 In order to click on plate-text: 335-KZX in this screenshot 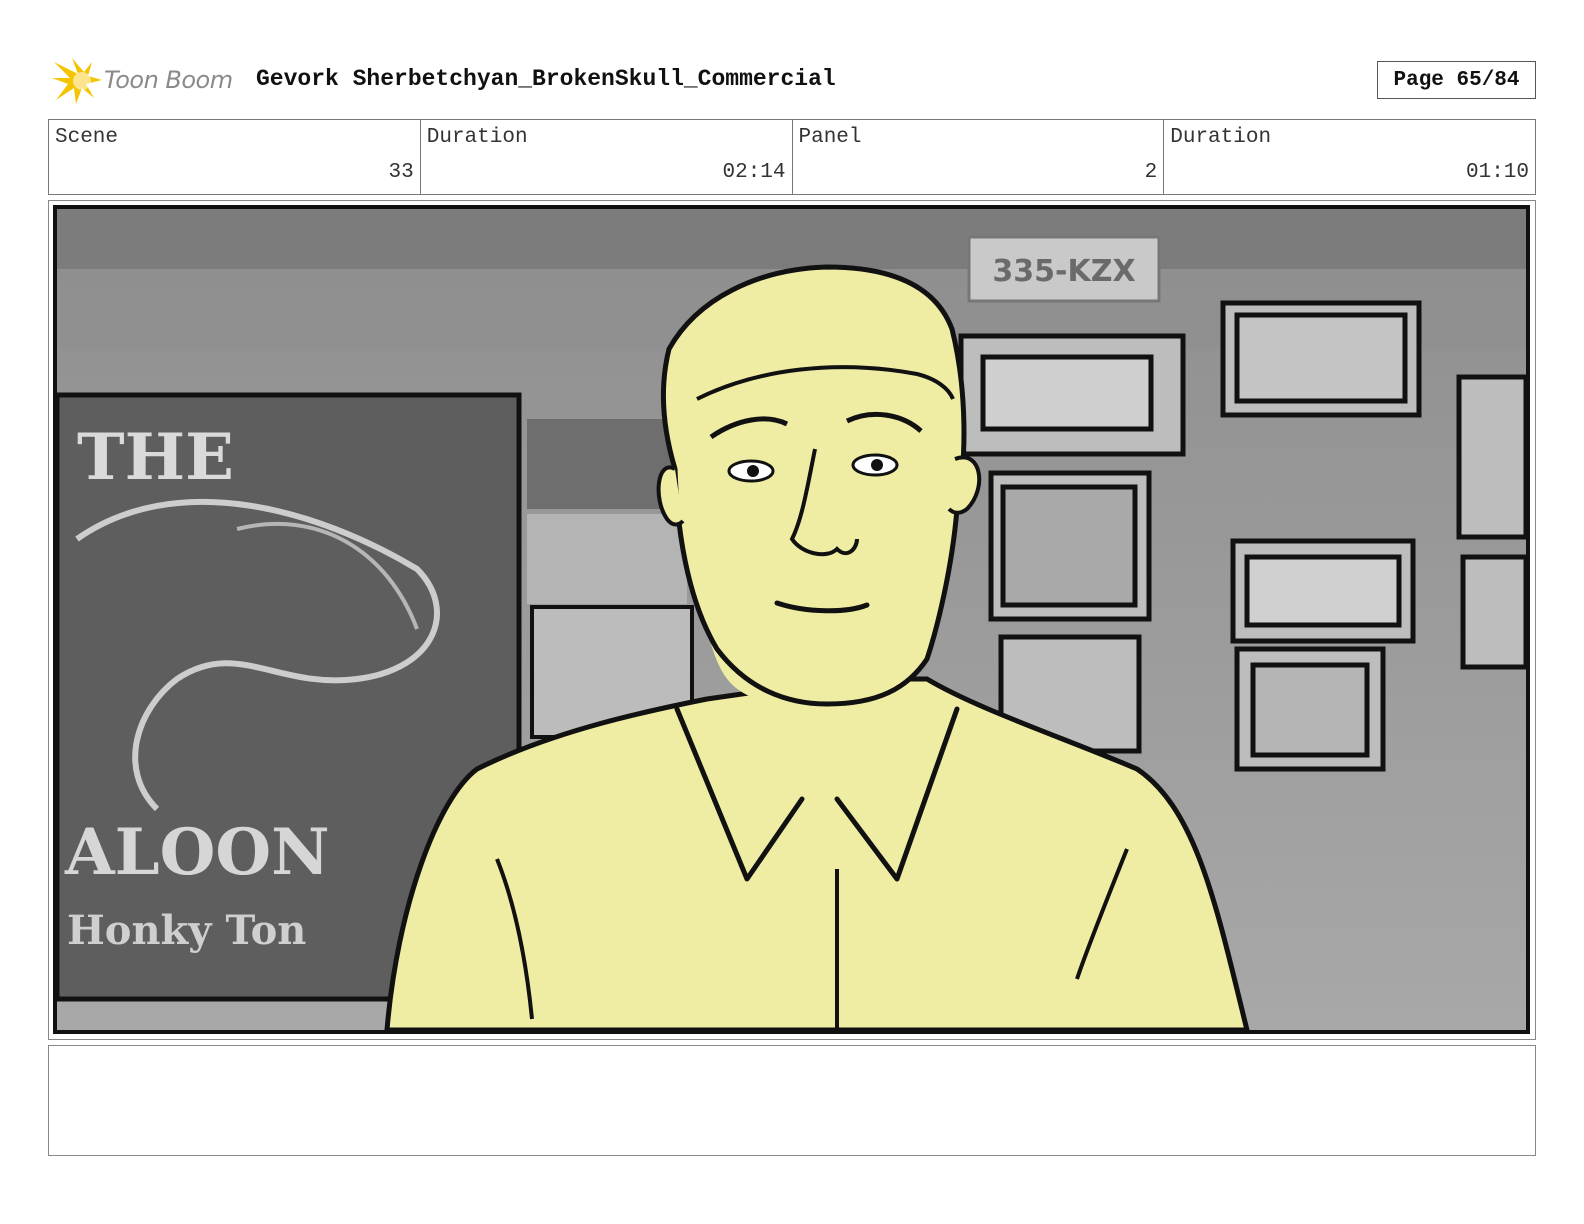, I will do `click(1063, 271)`.